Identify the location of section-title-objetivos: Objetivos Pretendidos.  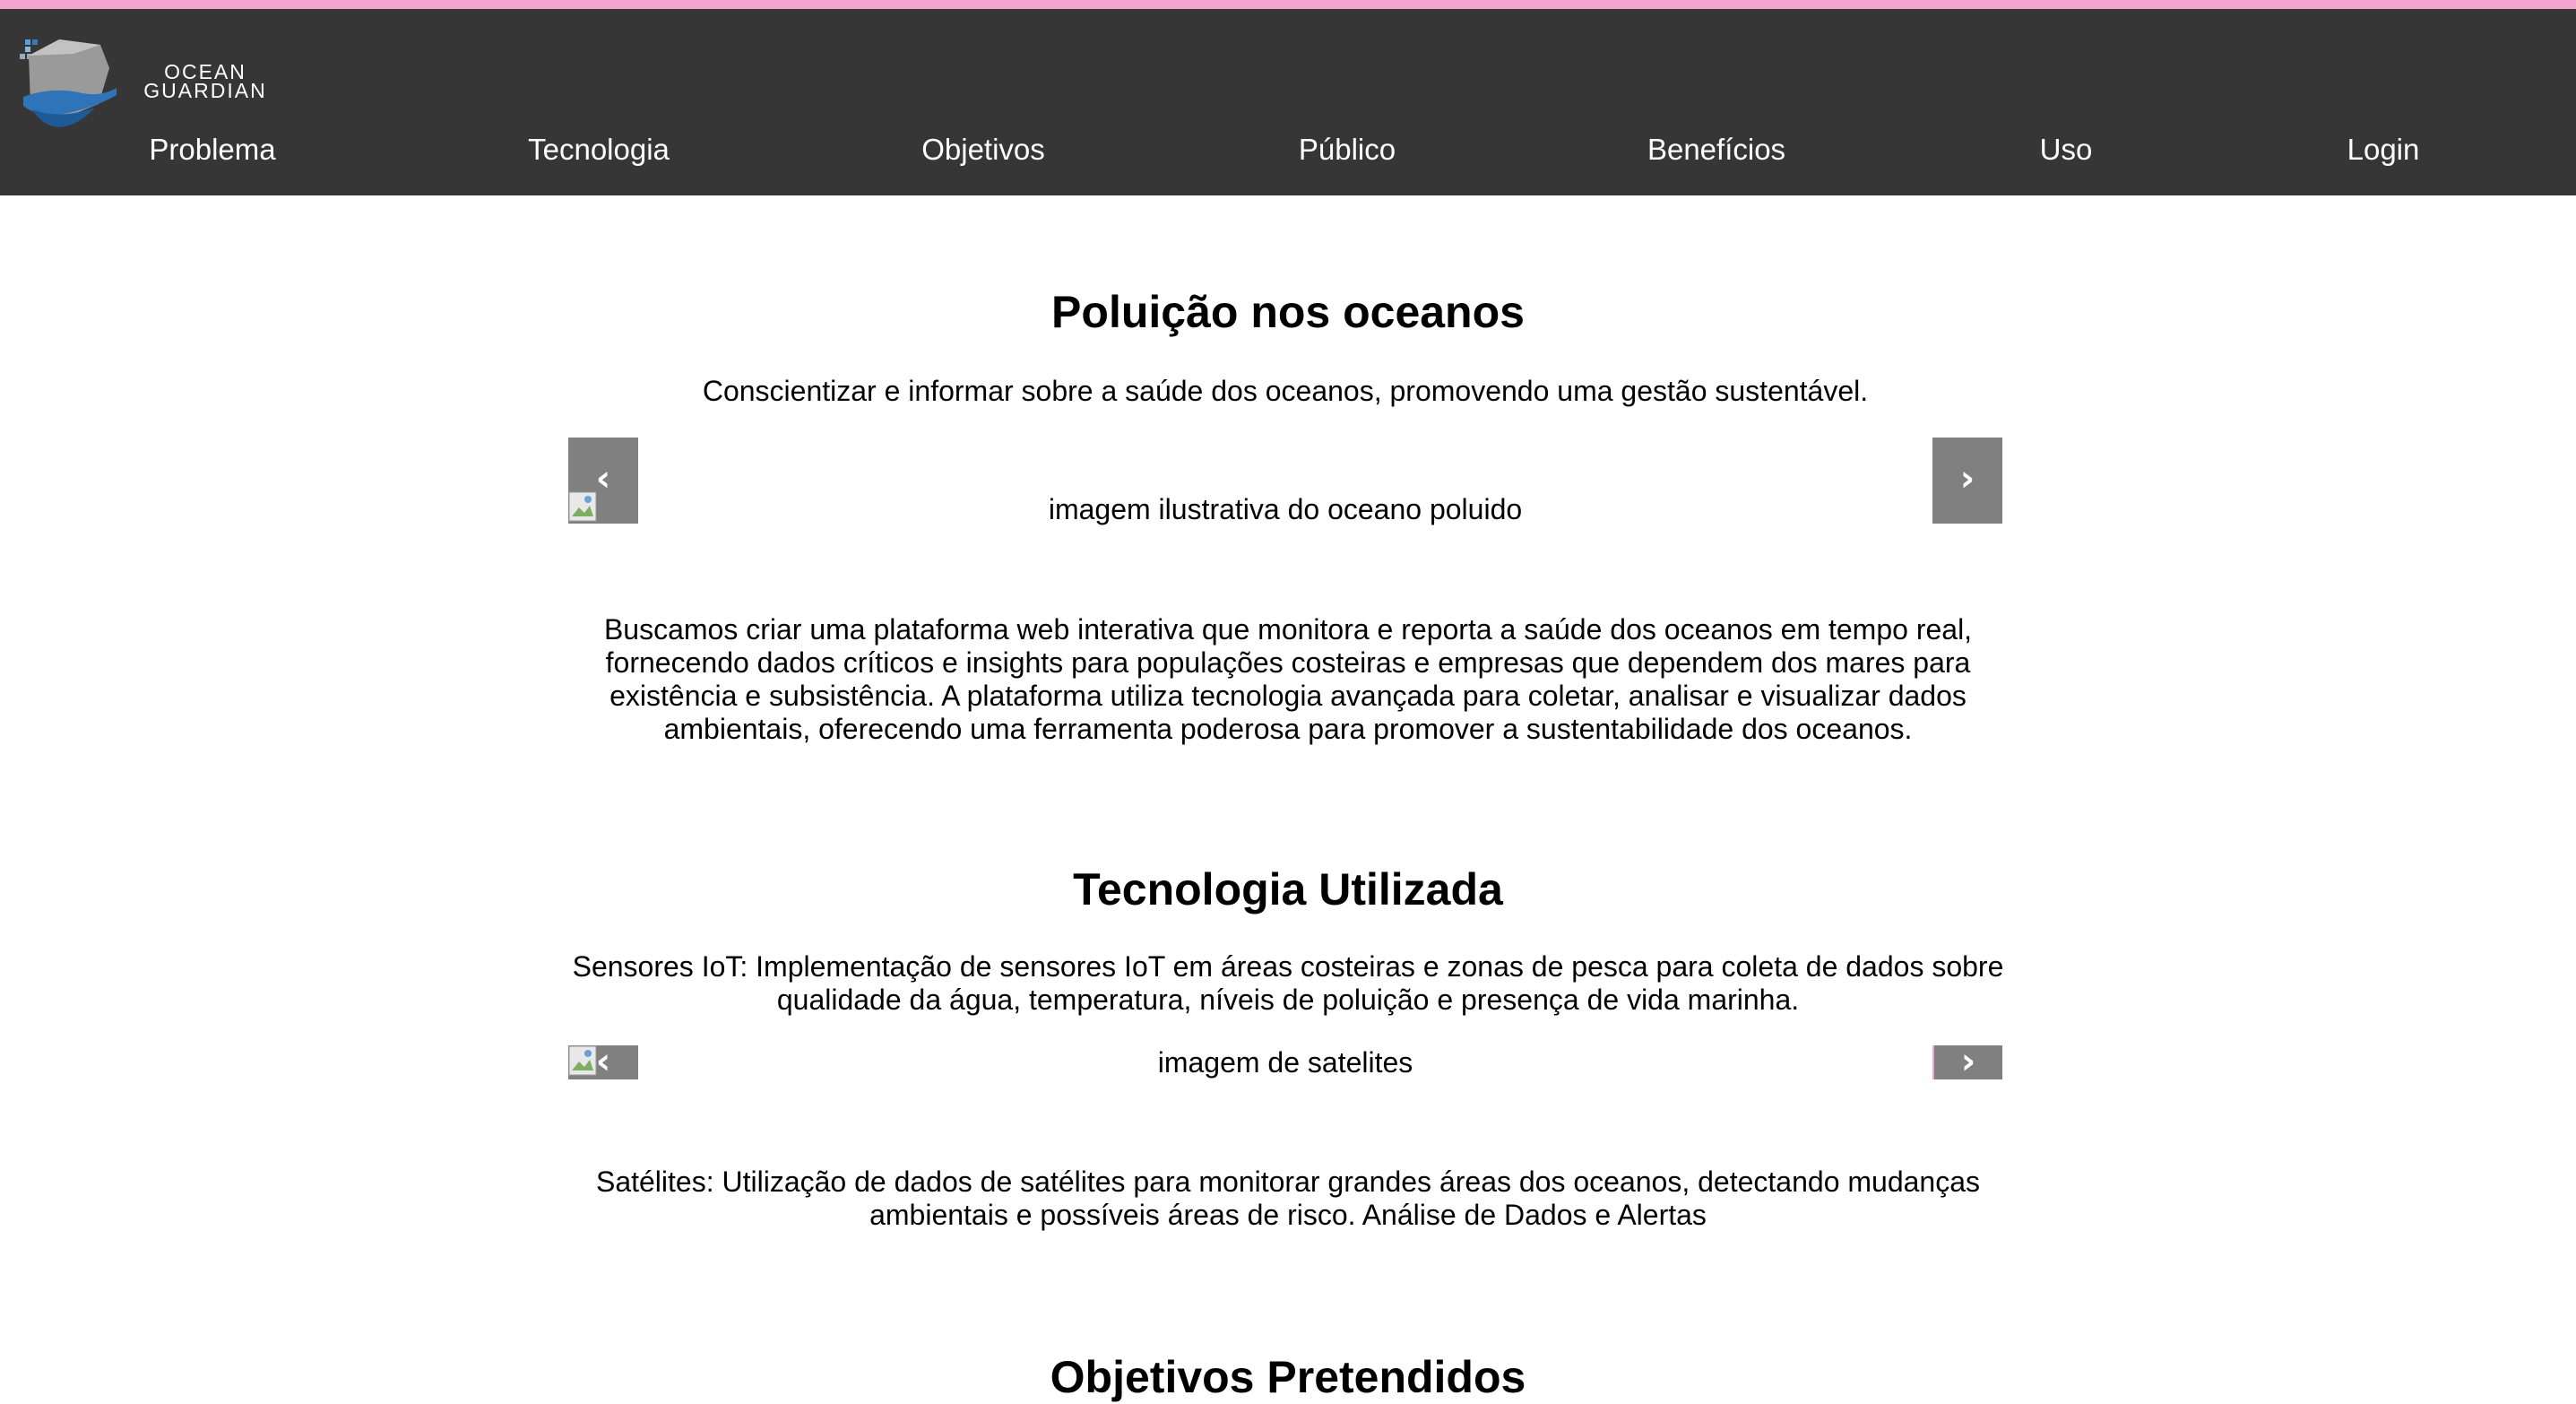
(1288, 1377).